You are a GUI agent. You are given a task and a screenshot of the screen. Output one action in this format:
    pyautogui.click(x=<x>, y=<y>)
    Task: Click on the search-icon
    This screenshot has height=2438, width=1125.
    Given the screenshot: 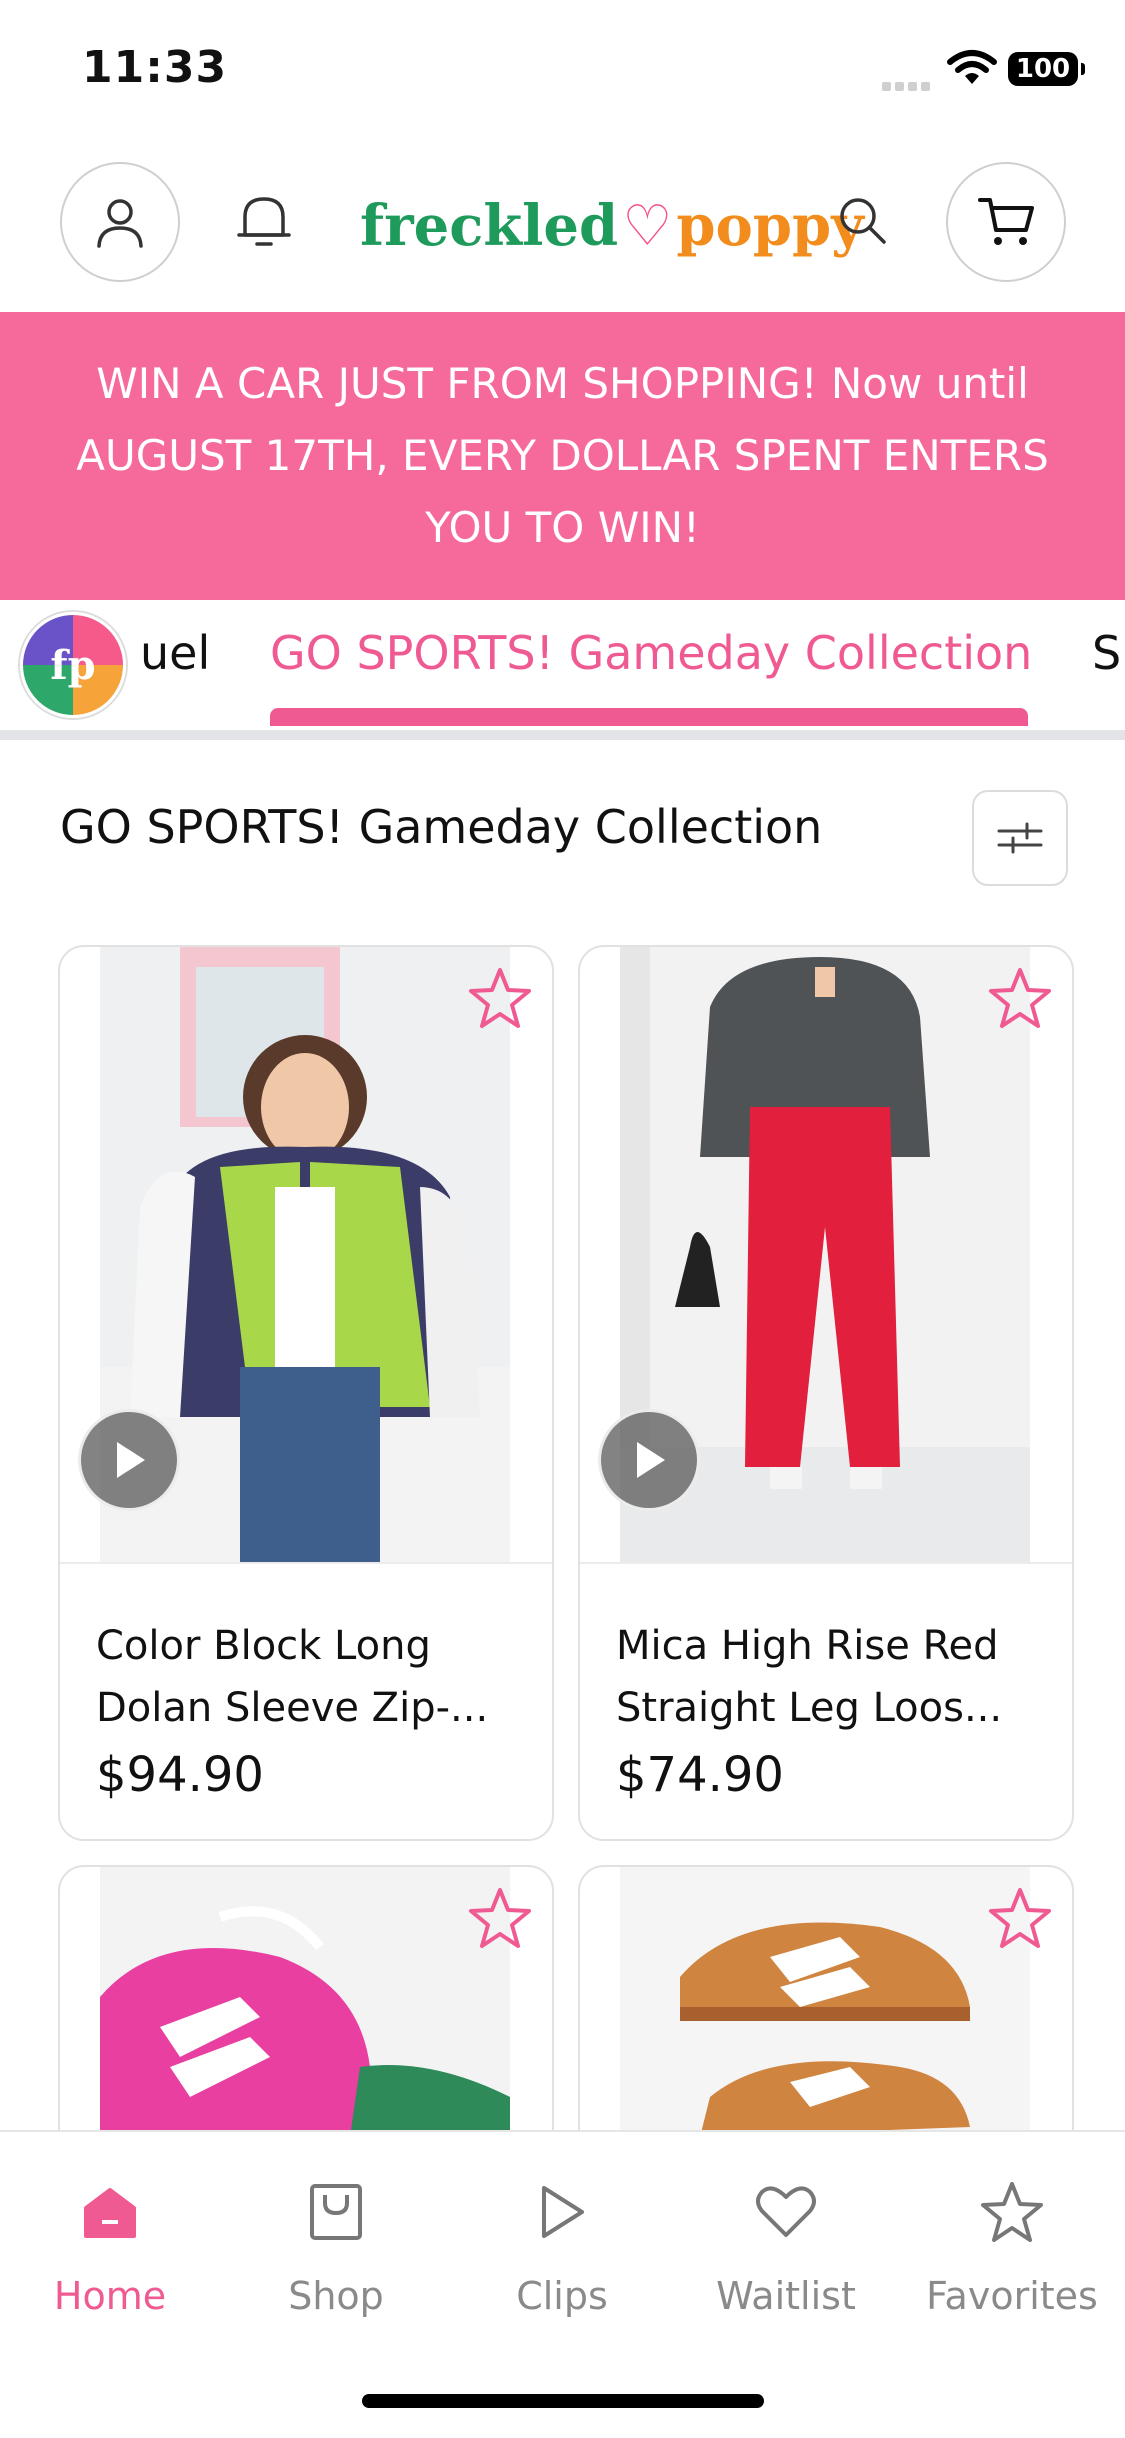 What is the action you would take?
    pyautogui.click(x=863, y=221)
    